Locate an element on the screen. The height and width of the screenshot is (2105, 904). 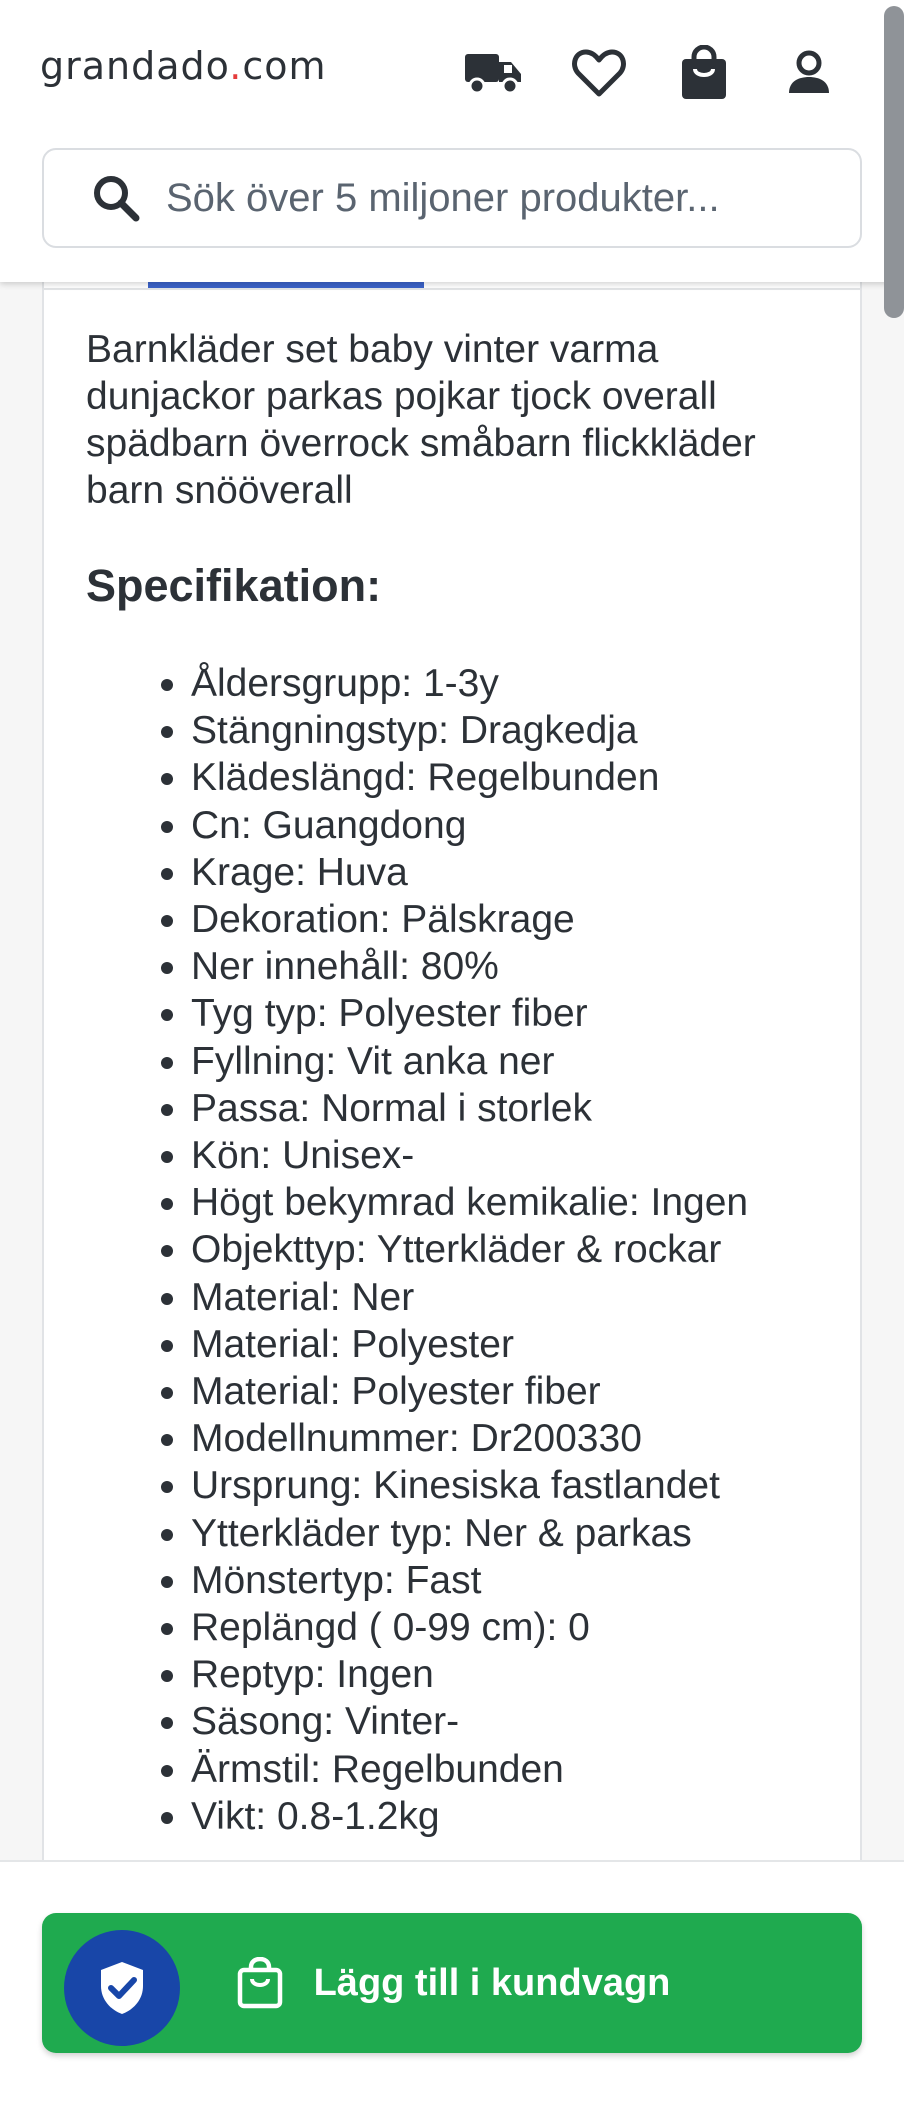
search-icon is located at coordinates (116, 198).